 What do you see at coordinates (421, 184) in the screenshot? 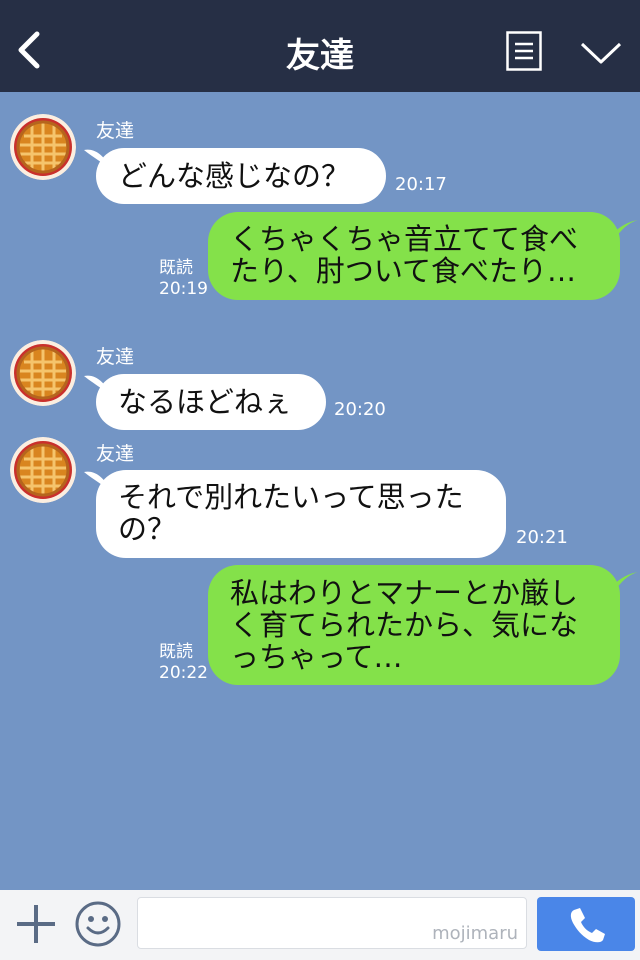
I see `message-time: 20:17` at bounding box center [421, 184].